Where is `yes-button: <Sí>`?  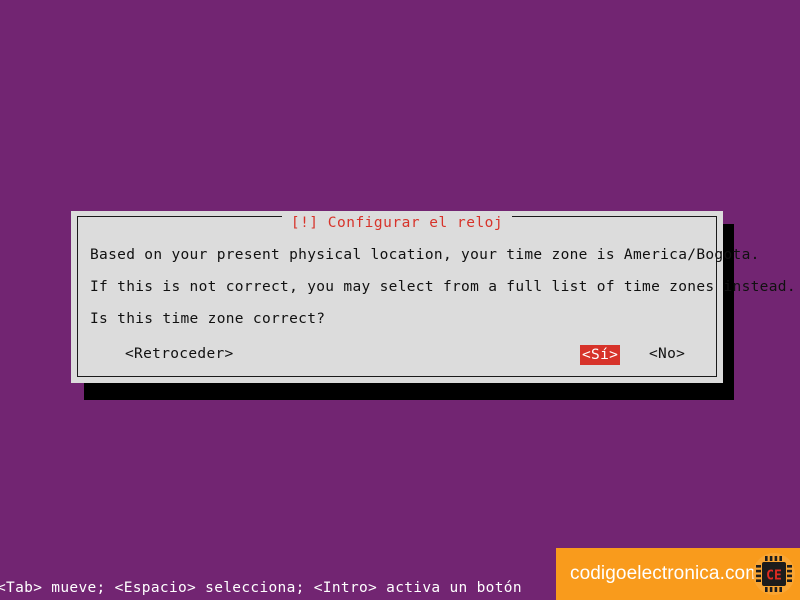
yes-button: <Sí> is located at coordinates (600, 355).